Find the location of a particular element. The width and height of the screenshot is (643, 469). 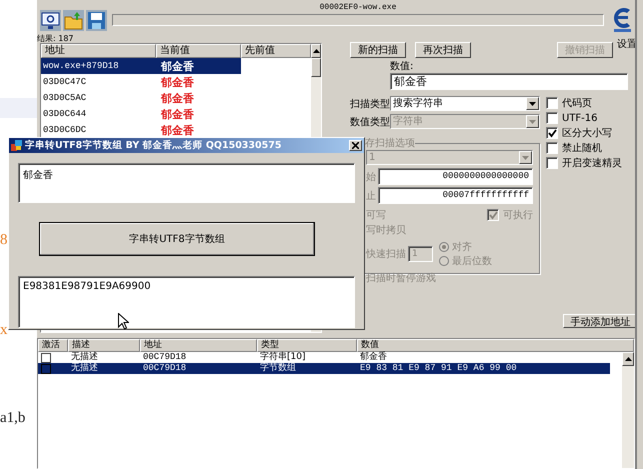

scan-button: 新的扫描 is located at coordinates (378, 50).